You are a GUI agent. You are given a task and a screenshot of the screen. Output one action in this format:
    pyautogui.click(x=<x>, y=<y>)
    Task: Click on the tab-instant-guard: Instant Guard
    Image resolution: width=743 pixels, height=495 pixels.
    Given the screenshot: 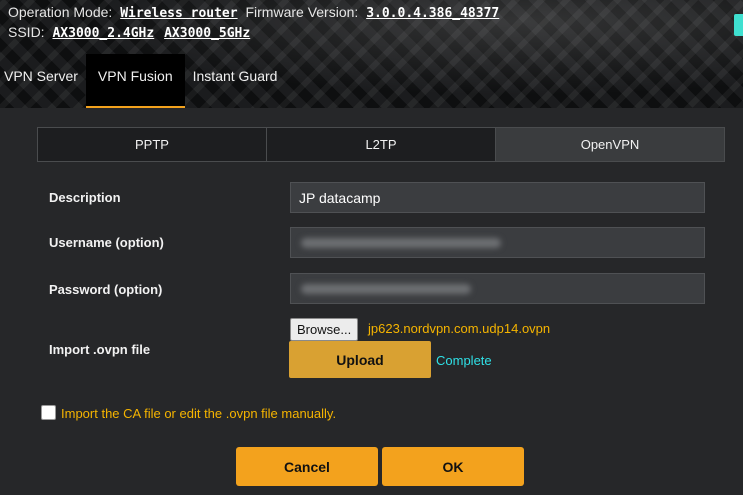 What is the action you would take?
    pyautogui.click(x=235, y=81)
    